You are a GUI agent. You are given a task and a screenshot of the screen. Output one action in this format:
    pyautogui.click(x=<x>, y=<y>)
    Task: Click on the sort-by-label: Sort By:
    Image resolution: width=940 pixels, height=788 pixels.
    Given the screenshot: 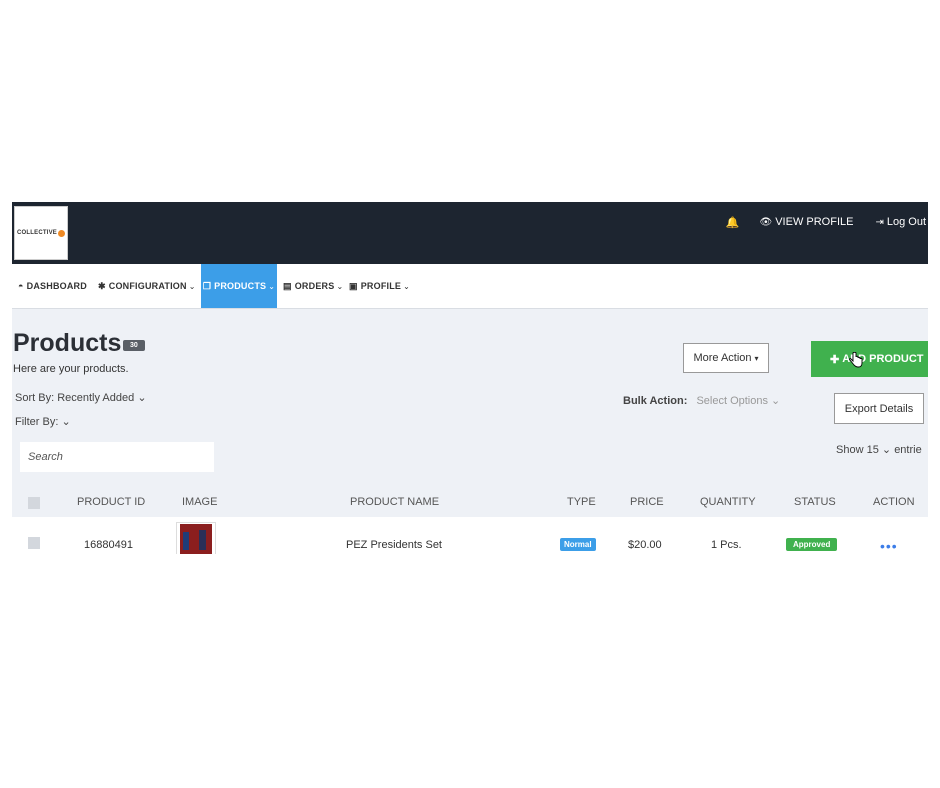 What is the action you would take?
    pyautogui.click(x=35, y=398)
    